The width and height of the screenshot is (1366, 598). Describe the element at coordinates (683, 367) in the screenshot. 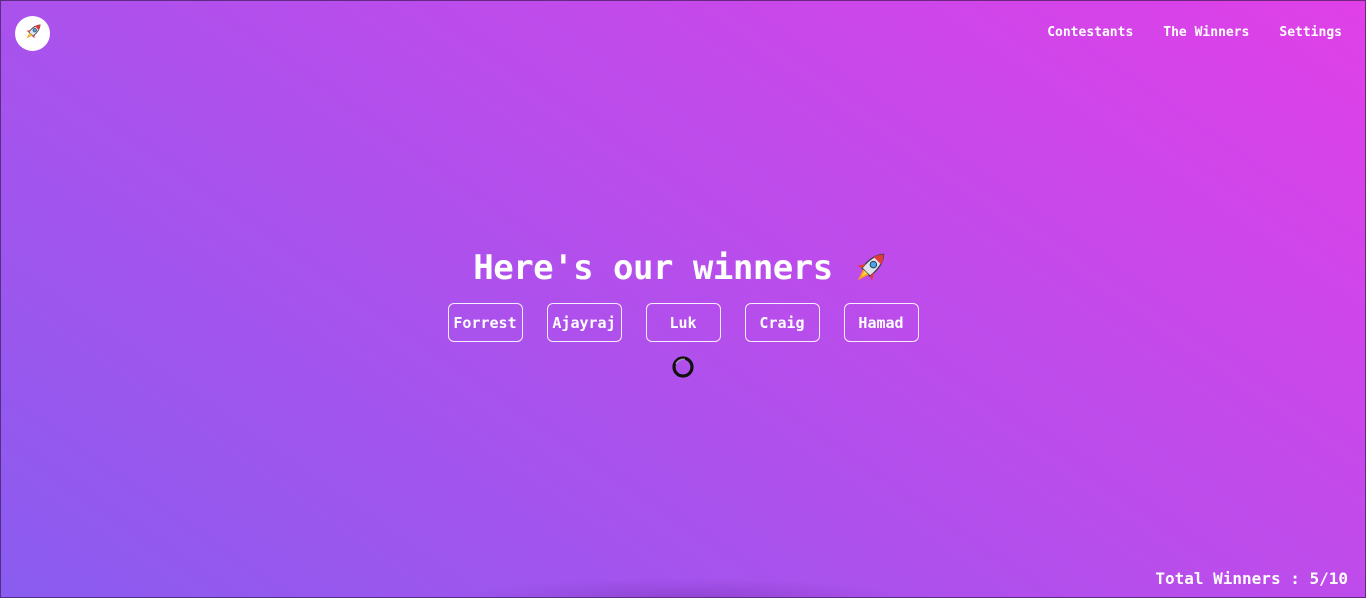

I see `spinner-icon` at that location.